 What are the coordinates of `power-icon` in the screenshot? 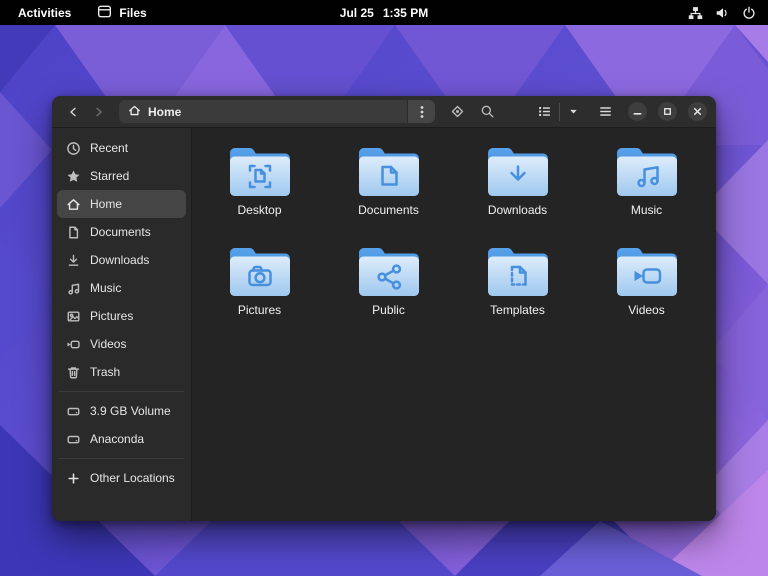 It's located at (749, 13).